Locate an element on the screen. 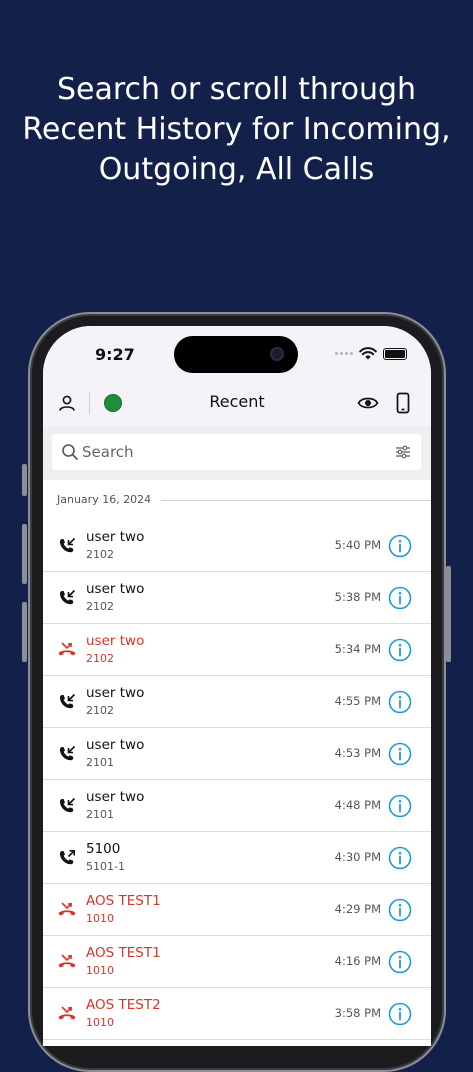 The width and height of the screenshot is (473, 1072). call-time: 5:40 PM is located at coordinates (357, 545).